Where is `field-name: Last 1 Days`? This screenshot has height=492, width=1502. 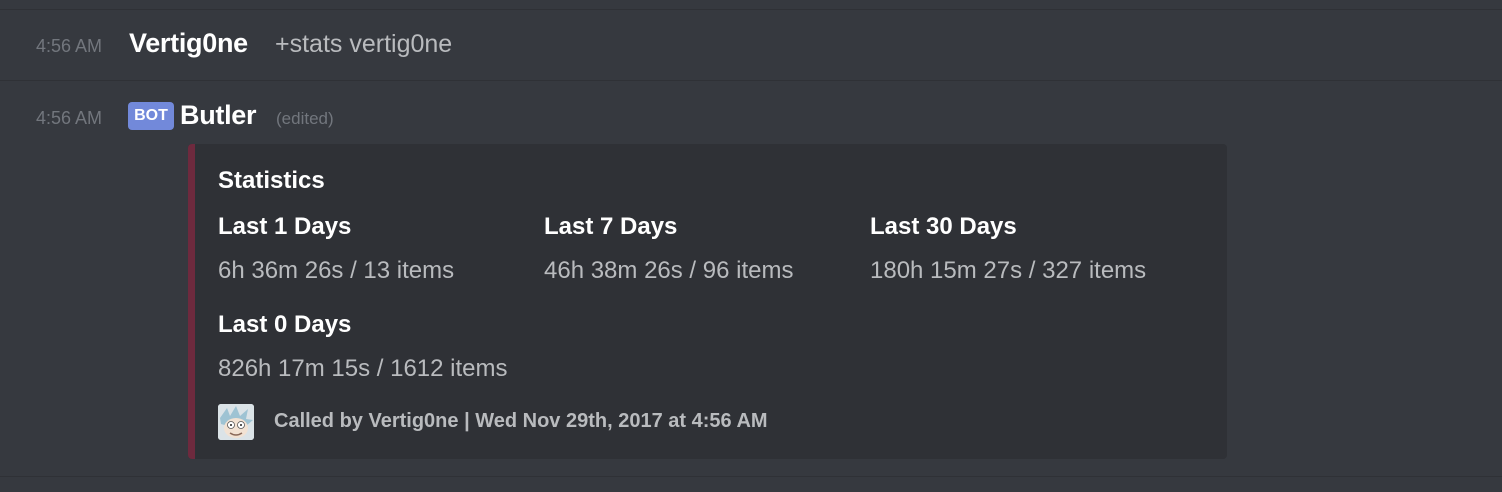
field-name: Last 1 Days is located at coordinates (285, 226).